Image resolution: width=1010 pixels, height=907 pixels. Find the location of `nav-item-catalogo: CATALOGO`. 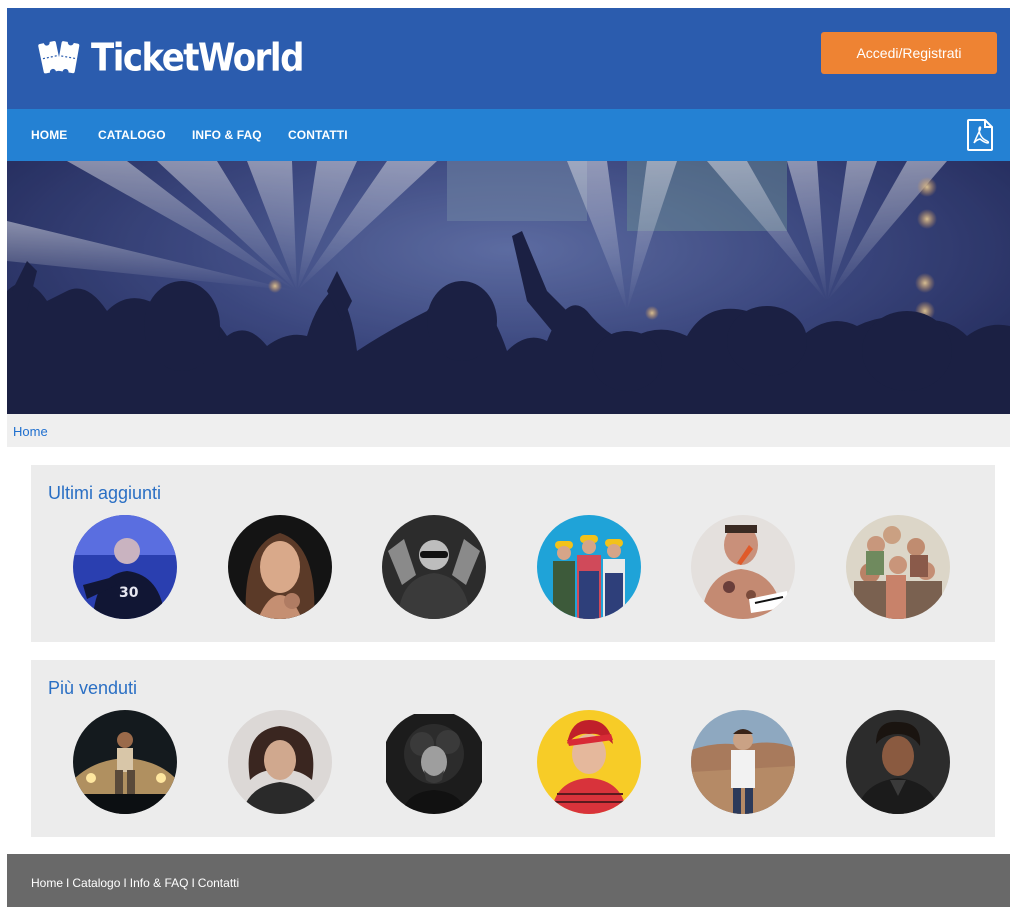

nav-item-catalogo: CATALOGO is located at coordinates (132, 135).